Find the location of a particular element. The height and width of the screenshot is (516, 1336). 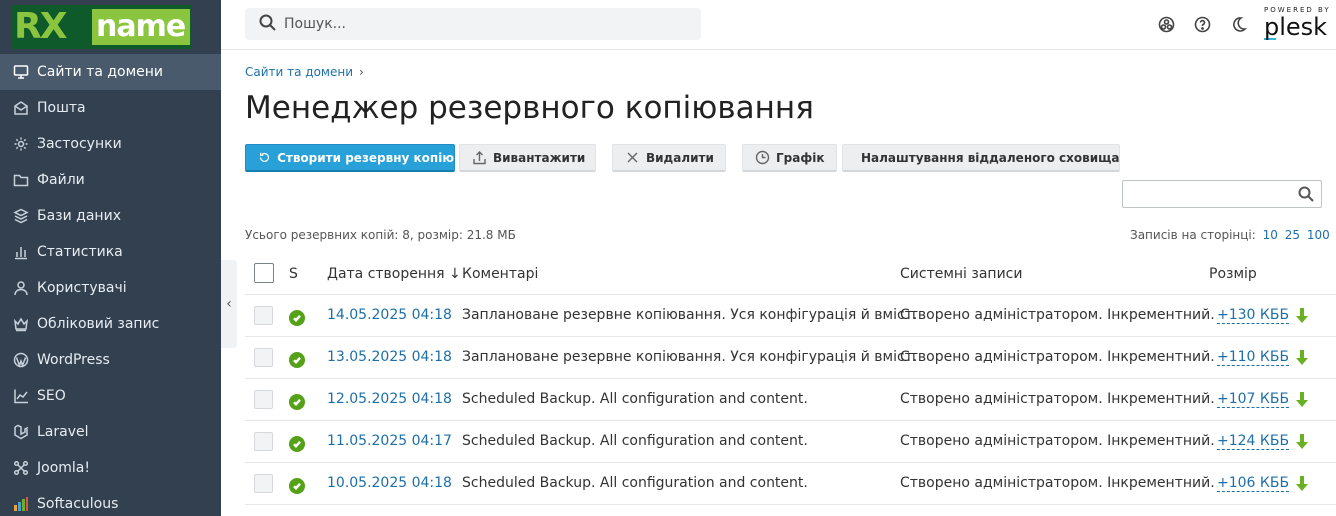

per-page-10: 10 is located at coordinates (1270, 235).